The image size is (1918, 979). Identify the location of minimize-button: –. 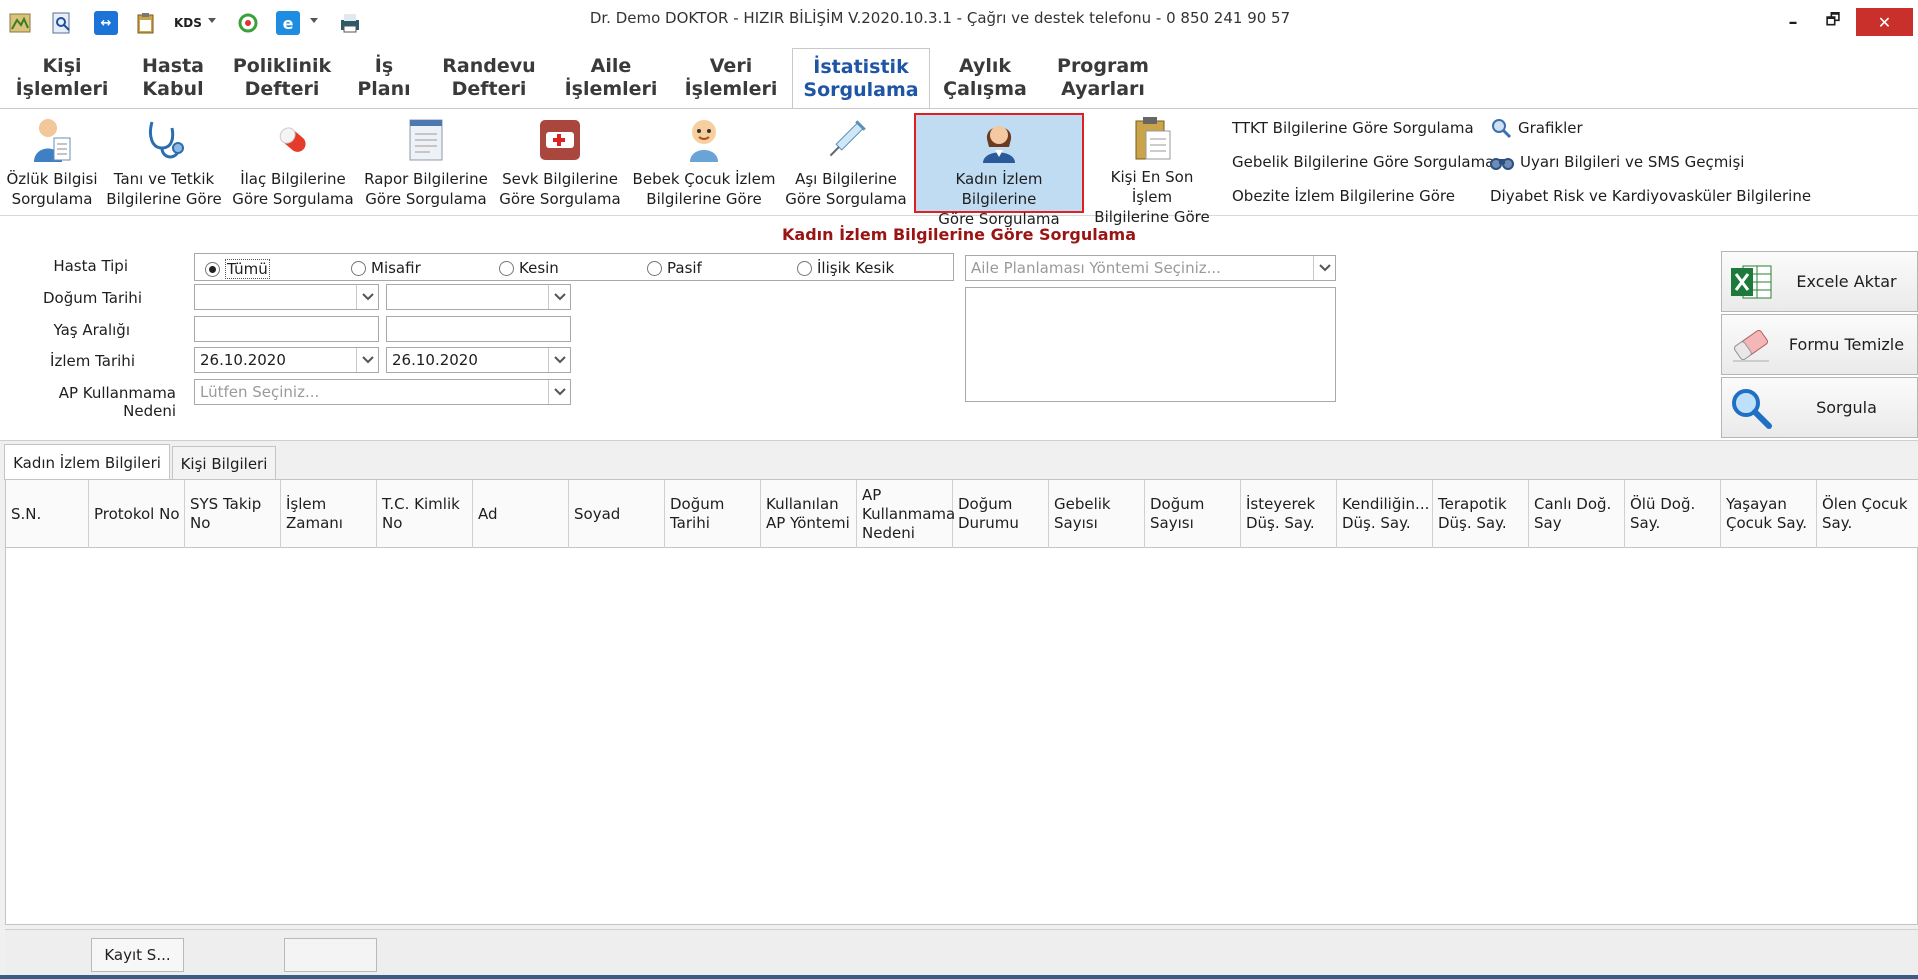
(1793, 22).